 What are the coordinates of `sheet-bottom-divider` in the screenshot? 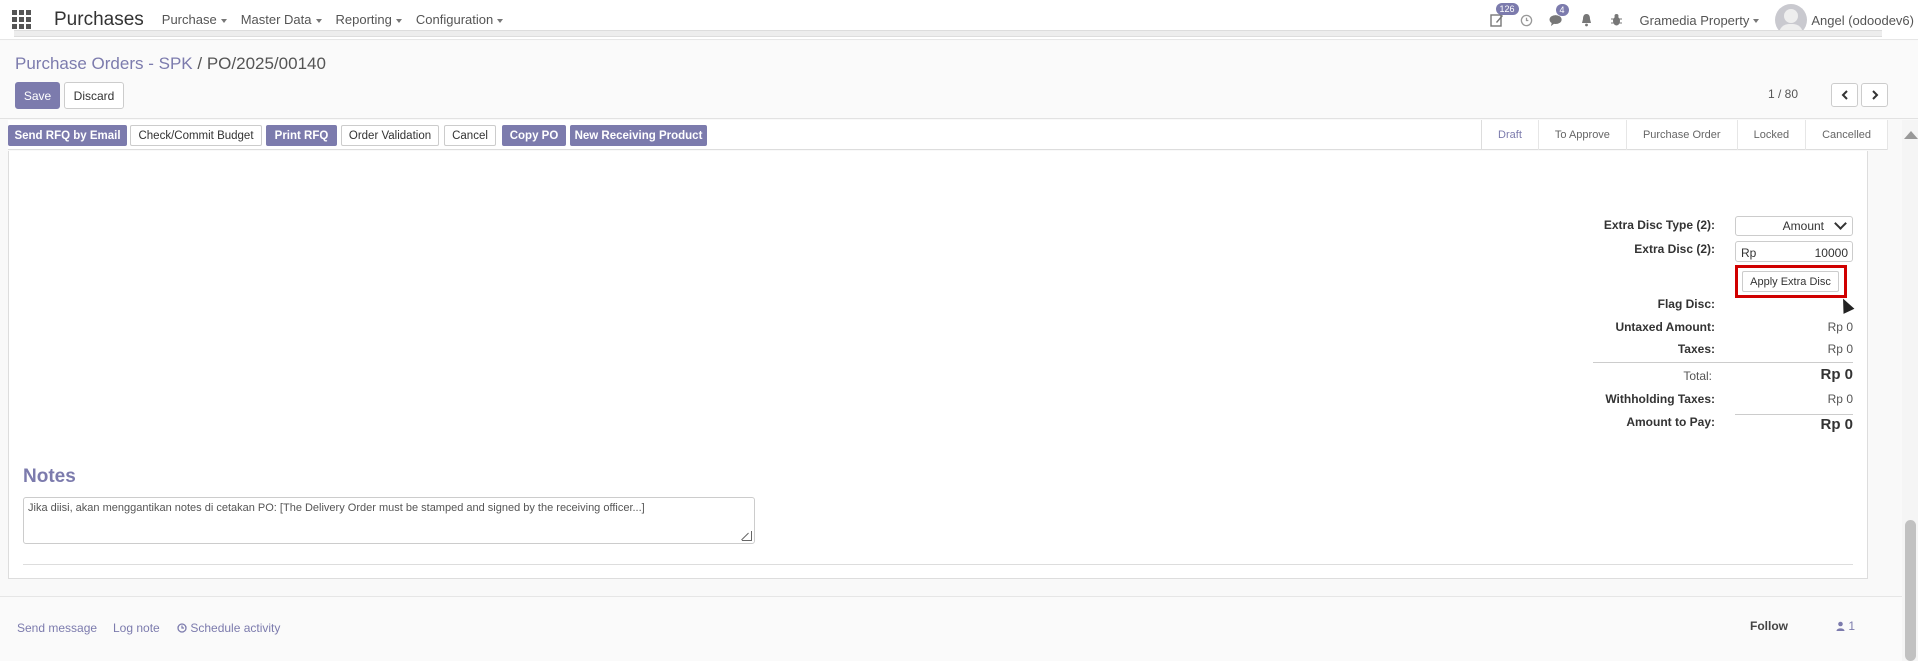 It's located at (938, 564).